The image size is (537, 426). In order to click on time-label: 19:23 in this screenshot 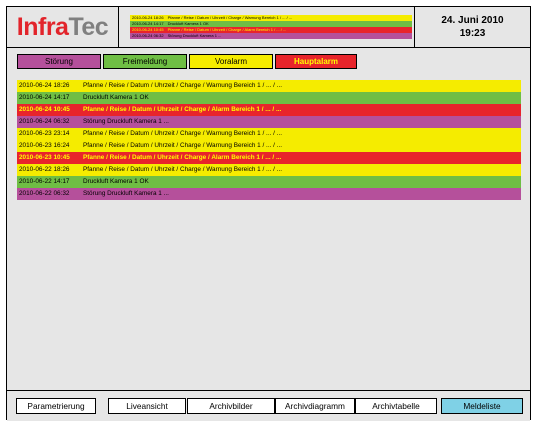, I will do `click(472, 33)`.